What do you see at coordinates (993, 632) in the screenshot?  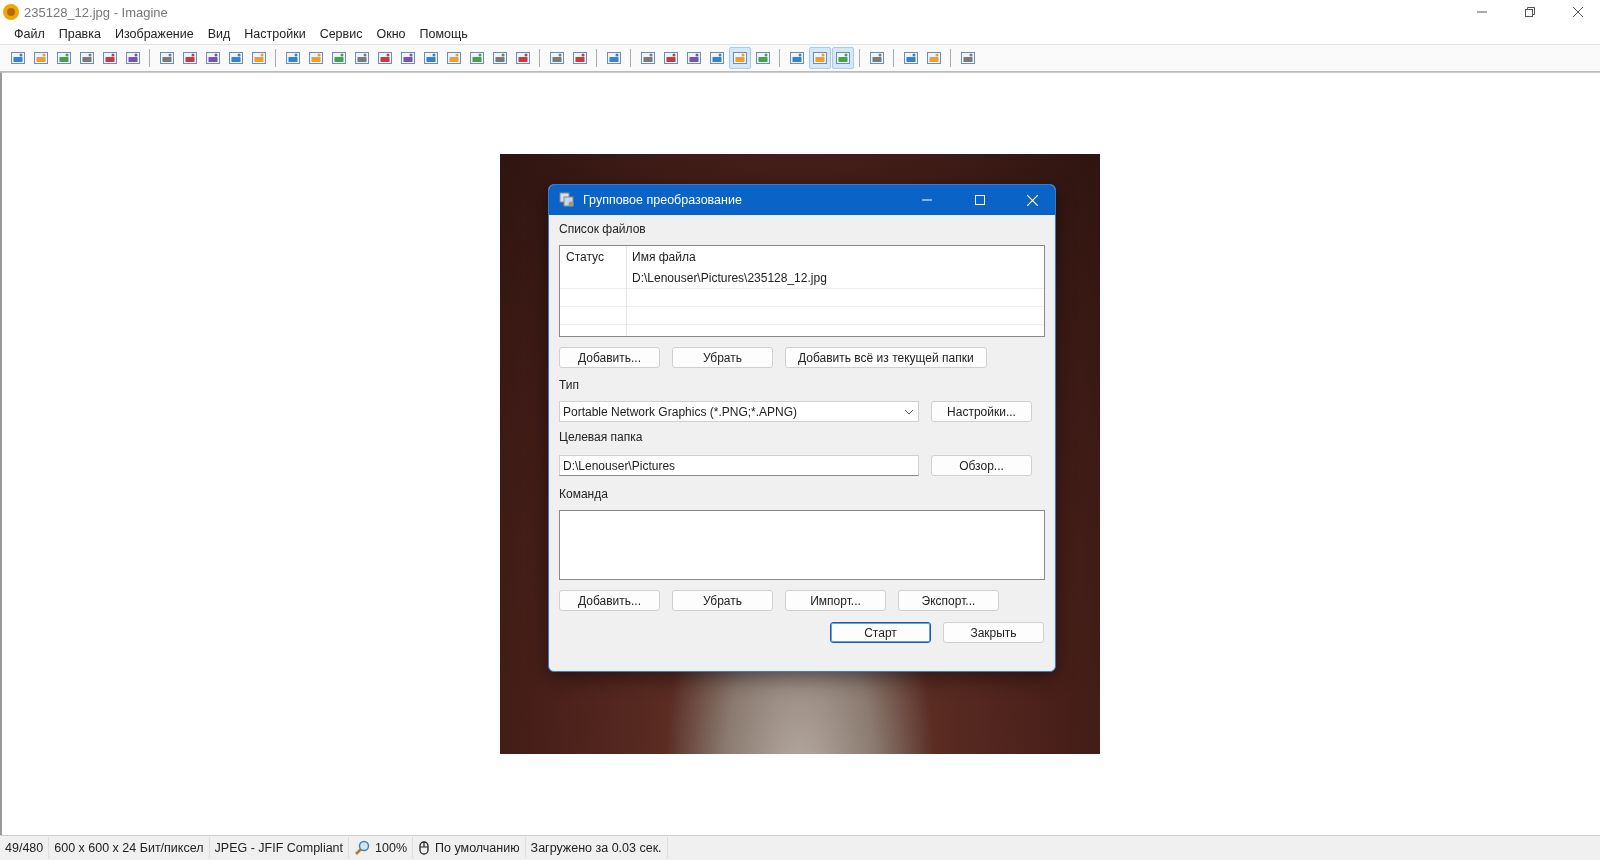 I see `close-dialog-button: Закрыть` at bounding box center [993, 632].